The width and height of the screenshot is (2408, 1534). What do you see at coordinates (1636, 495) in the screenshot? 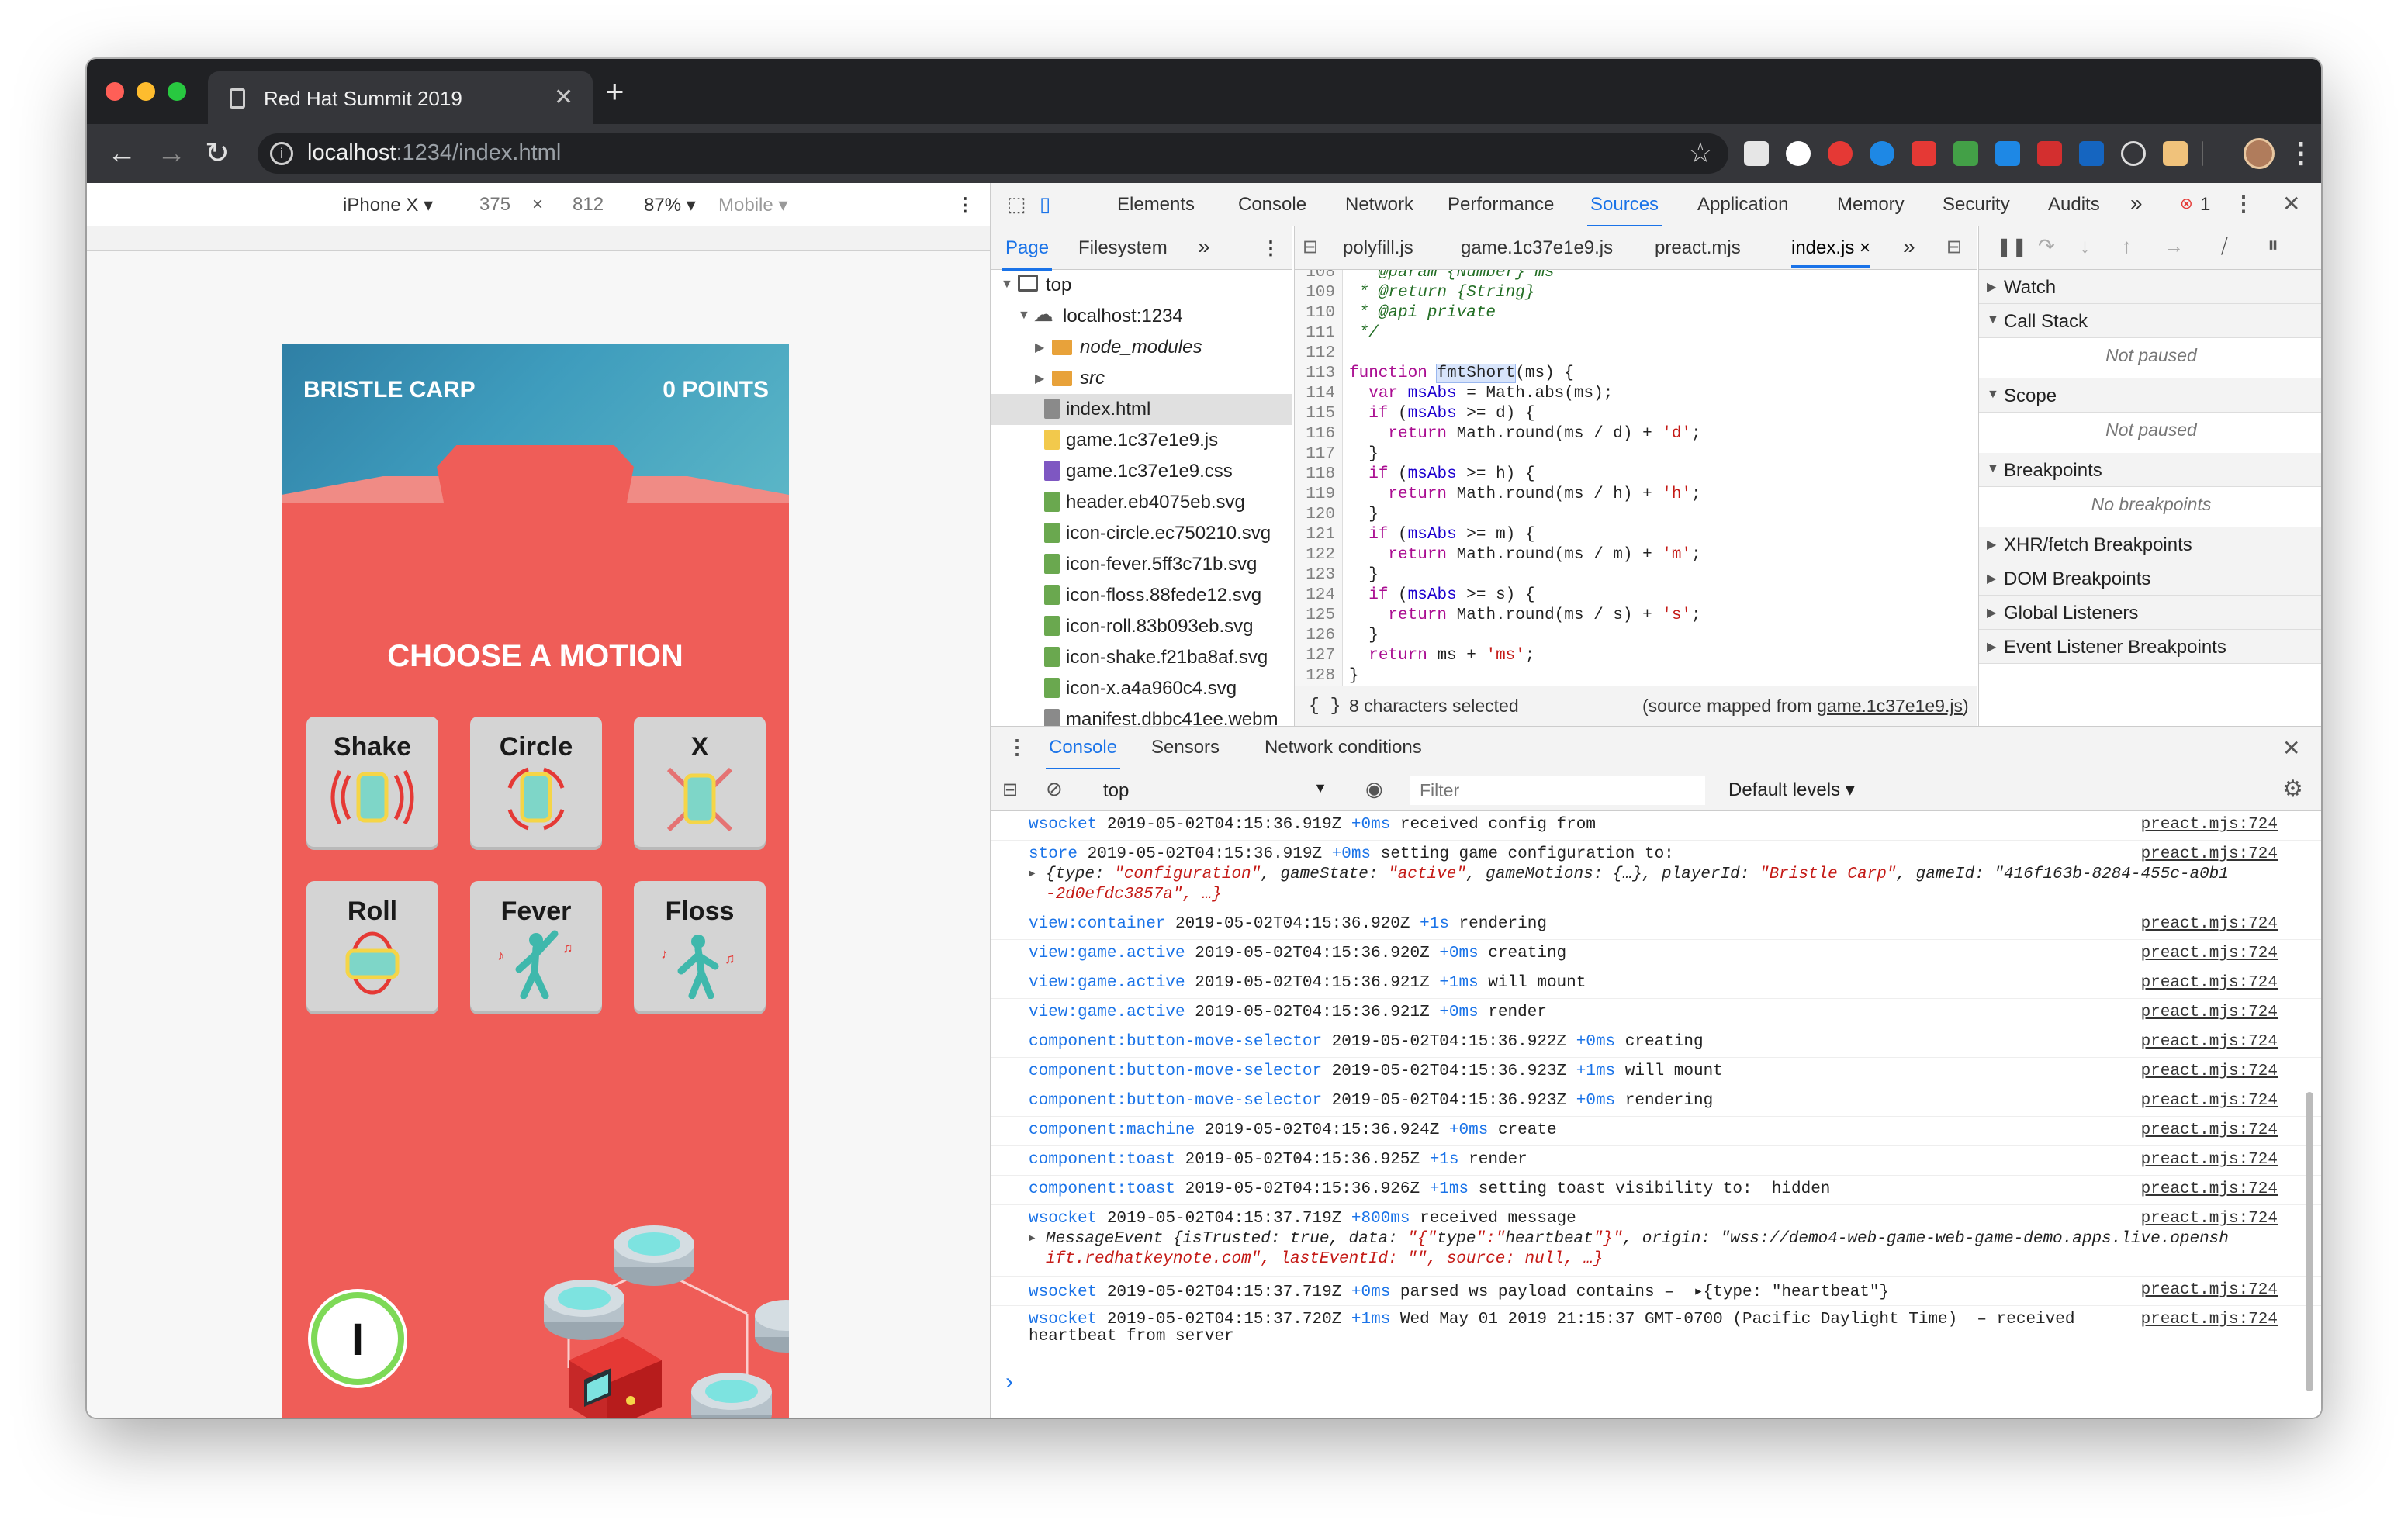
I see `code-line: 119 return Math.round(ms / h) + 'h';` at bounding box center [1636, 495].